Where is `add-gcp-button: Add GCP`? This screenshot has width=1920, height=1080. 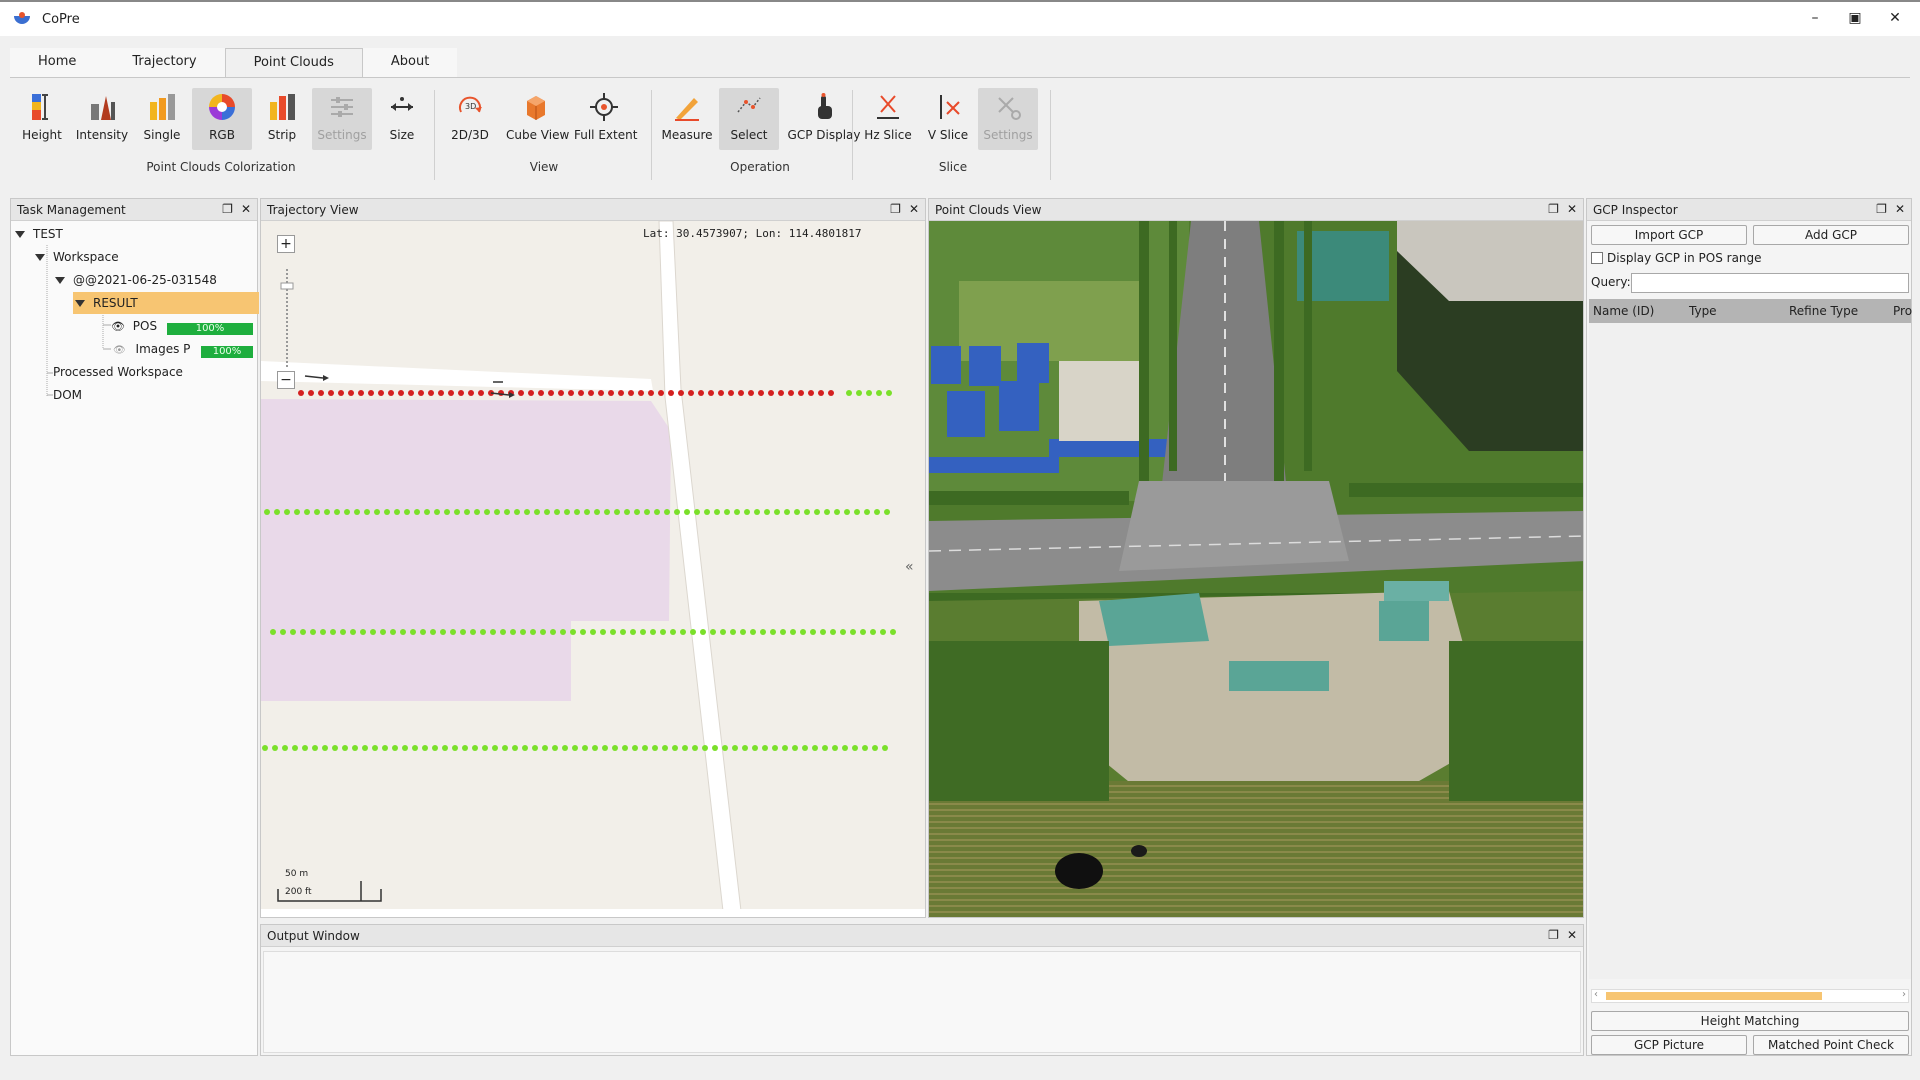 add-gcp-button: Add GCP is located at coordinates (1831, 235).